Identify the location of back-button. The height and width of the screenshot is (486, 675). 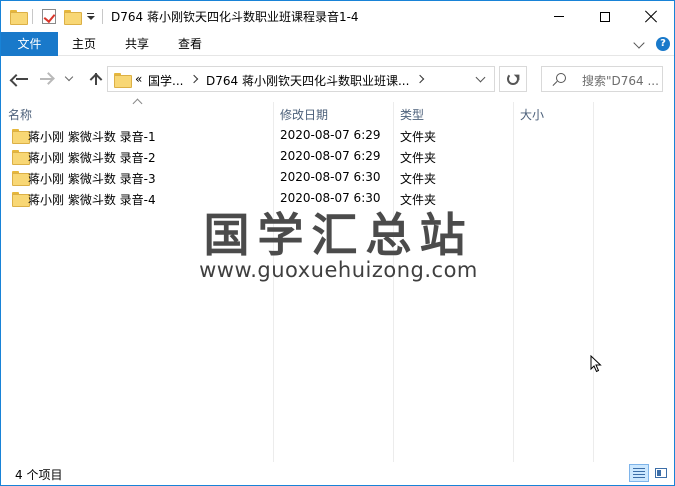
(22, 79).